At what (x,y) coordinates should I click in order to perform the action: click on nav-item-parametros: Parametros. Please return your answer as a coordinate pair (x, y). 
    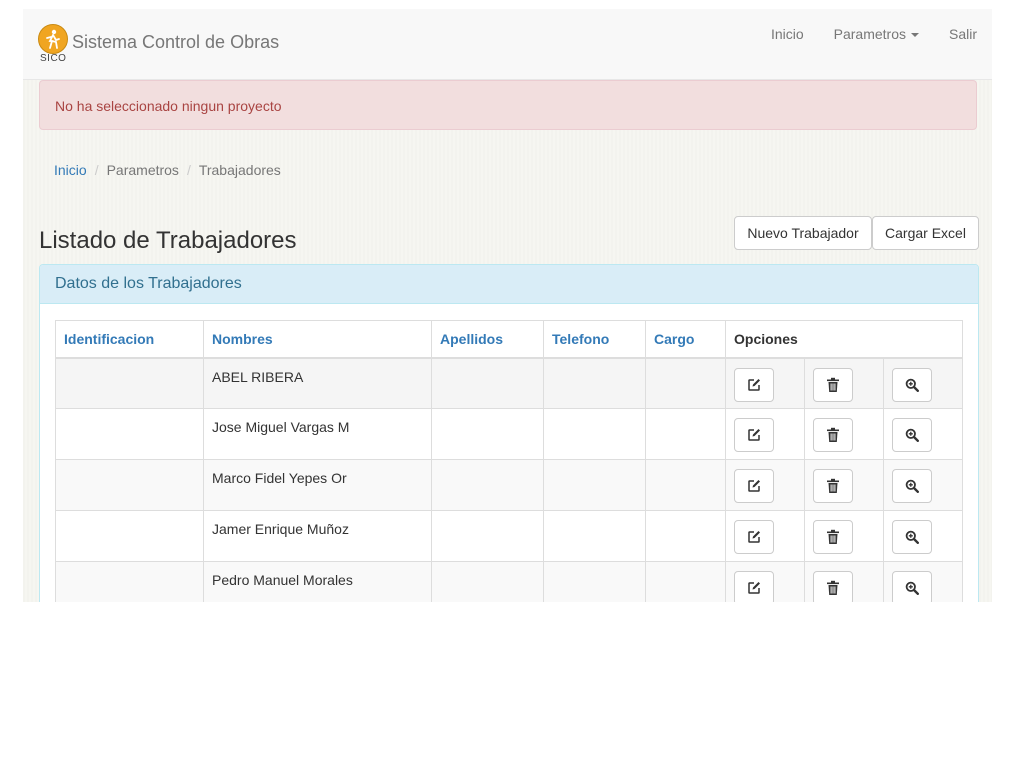
    Looking at the image, I should click on (876, 34).